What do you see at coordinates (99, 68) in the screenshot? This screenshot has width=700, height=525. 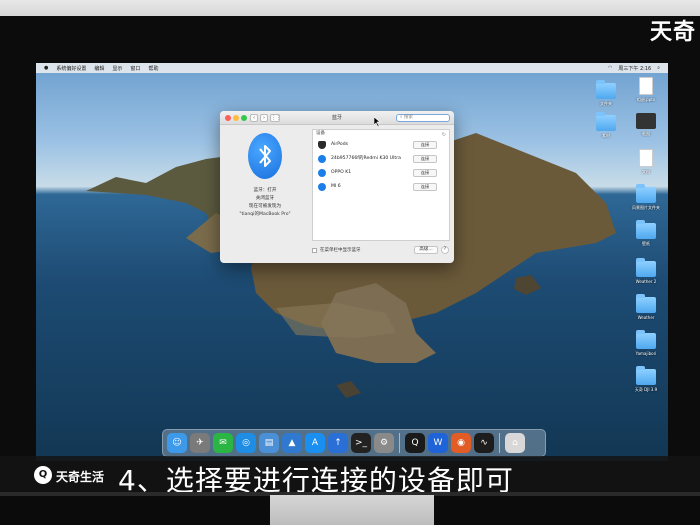 I see `menu-edit: 编辑` at bounding box center [99, 68].